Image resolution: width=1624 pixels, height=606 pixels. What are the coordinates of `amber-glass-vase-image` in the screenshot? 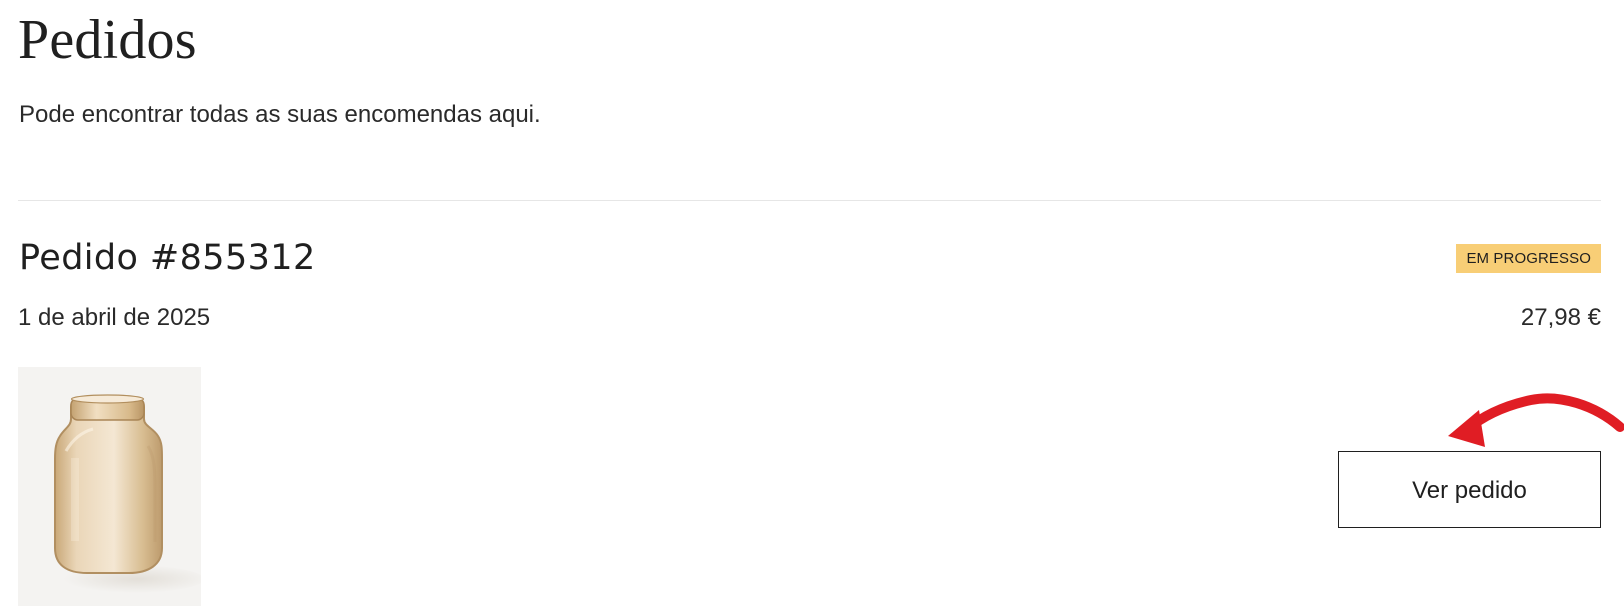 It's located at (109, 486).